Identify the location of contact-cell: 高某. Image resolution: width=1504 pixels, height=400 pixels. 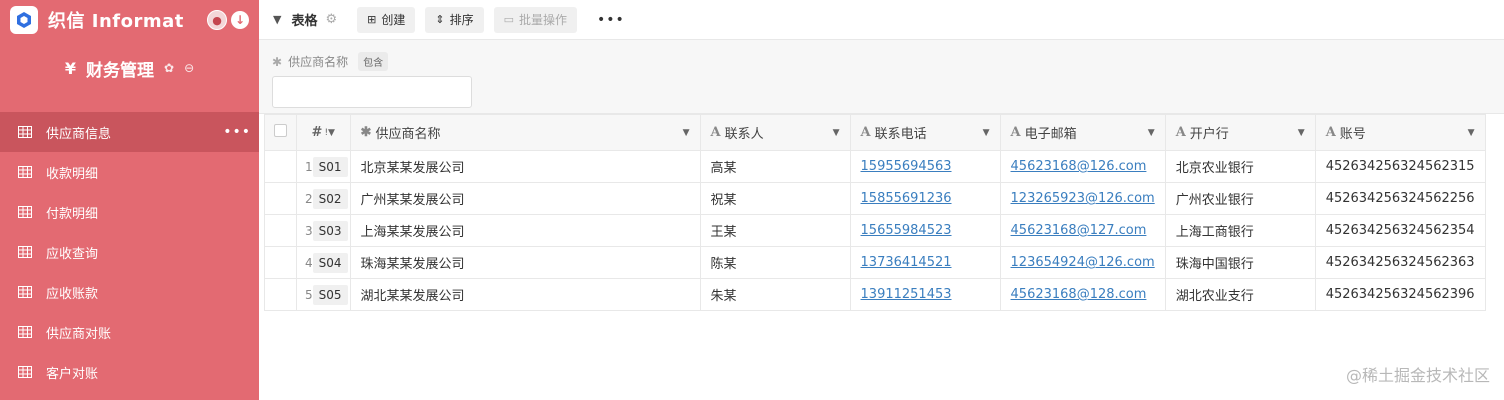
(775, 166).